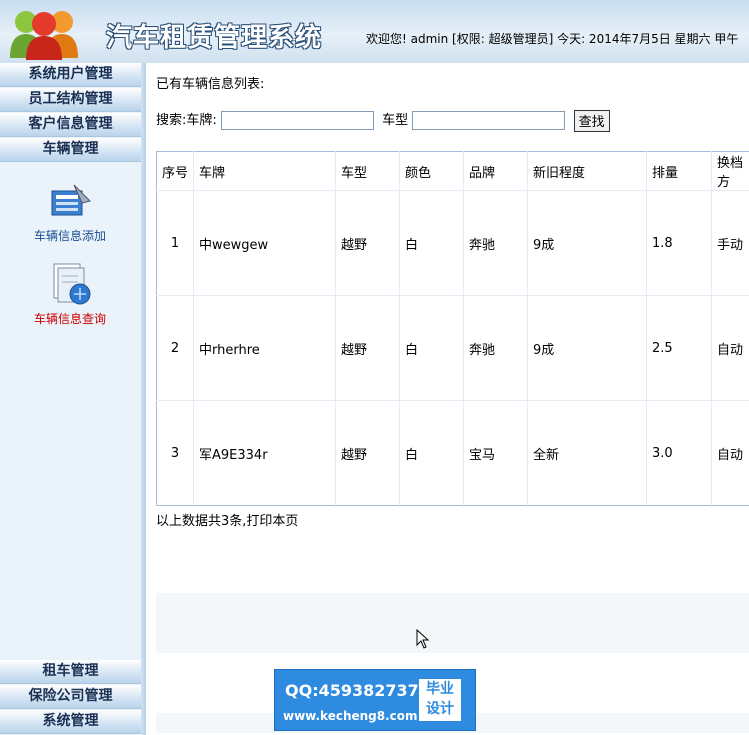 This screenshot has height=735, width=749. Describe the element at coordinates (175, 173) in the screenshot. I see `col-index: 序号` at that location.